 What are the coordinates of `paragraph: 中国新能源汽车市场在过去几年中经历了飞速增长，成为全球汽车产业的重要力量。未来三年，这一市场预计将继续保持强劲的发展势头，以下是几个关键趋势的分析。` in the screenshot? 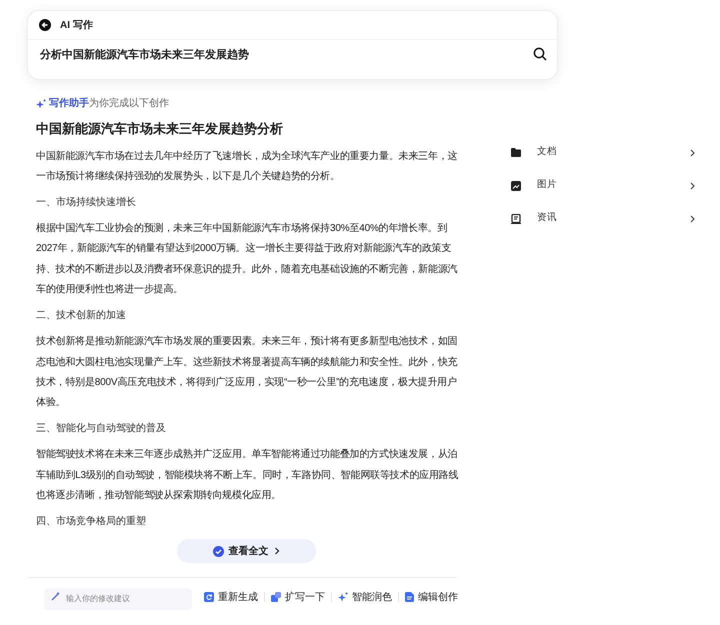 It's located at (247, 167).